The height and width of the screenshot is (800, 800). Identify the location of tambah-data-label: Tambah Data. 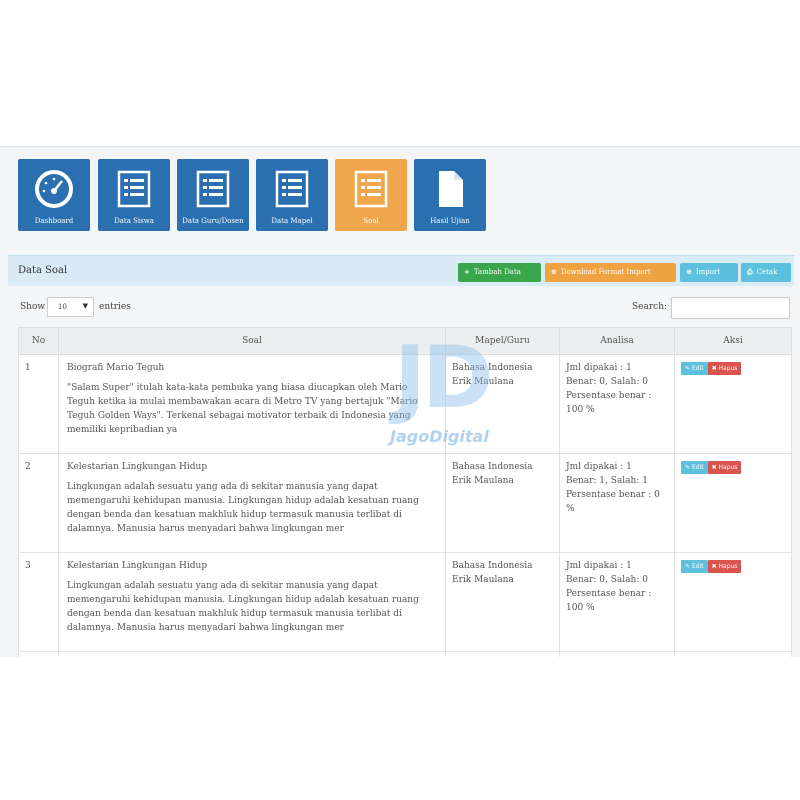
(497, 272).